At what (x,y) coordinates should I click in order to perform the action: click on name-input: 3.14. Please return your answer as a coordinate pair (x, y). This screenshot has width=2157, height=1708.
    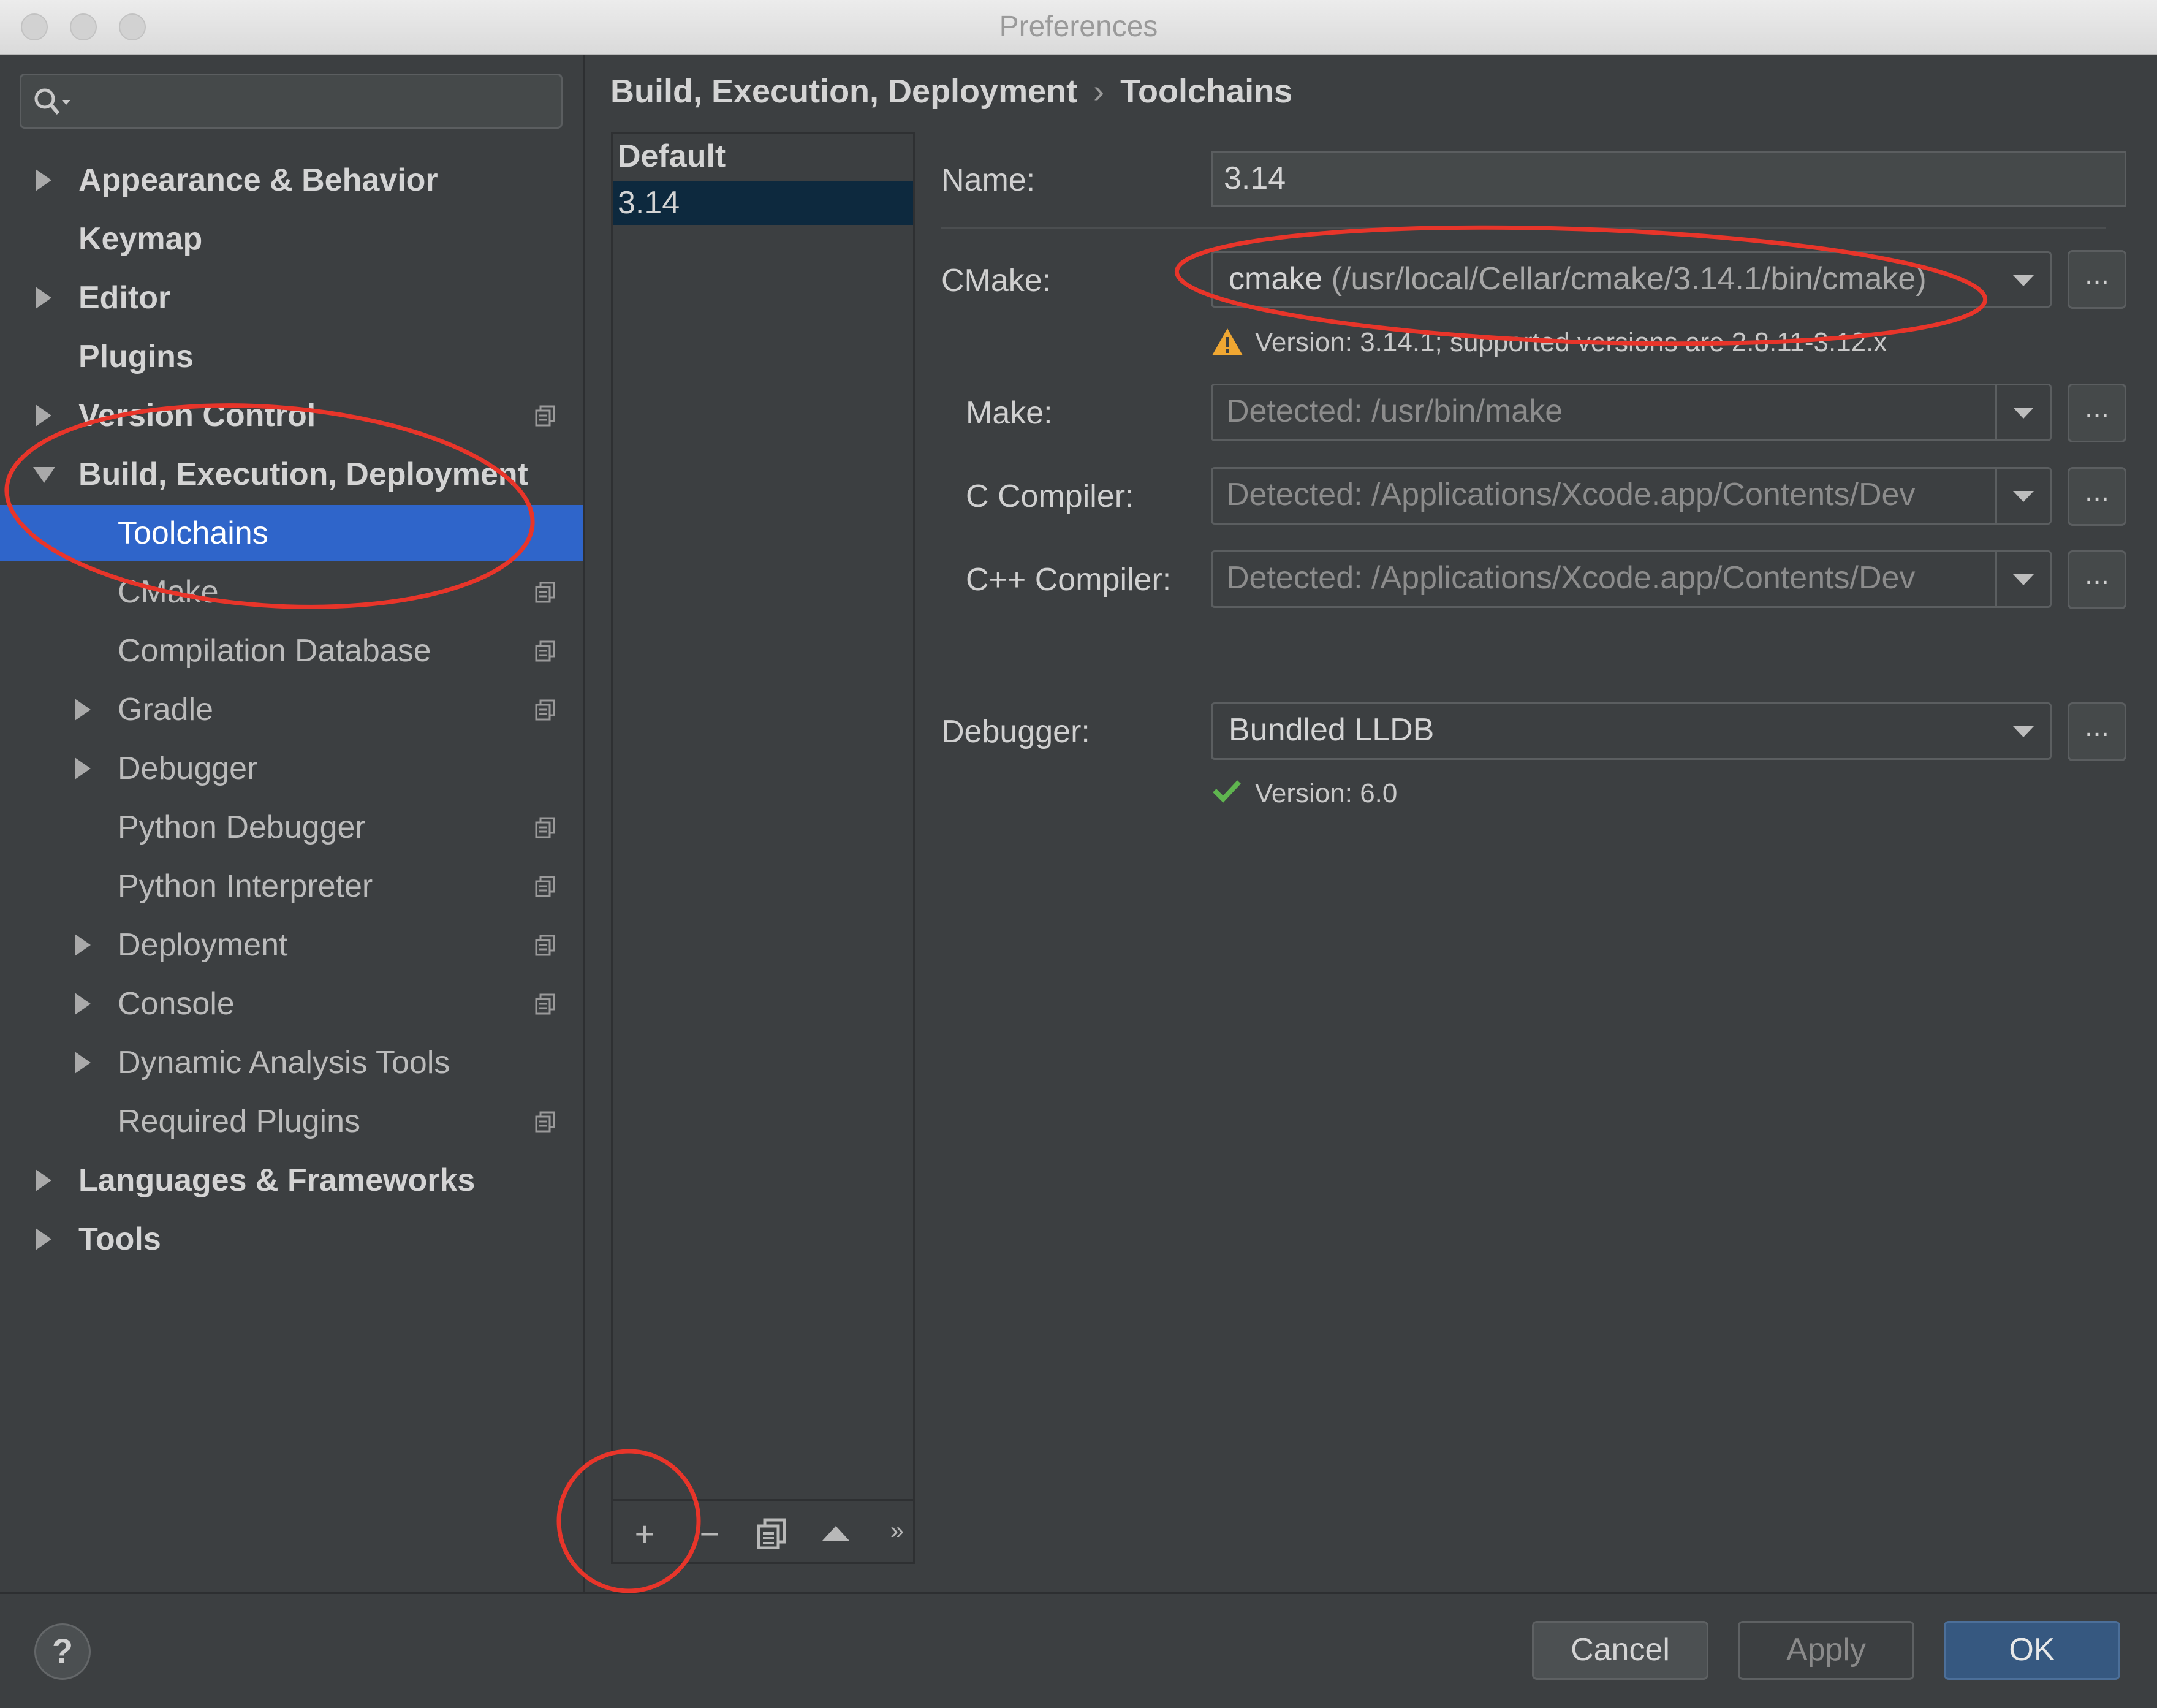
    Looking at the image, I should click on (1668, 179).